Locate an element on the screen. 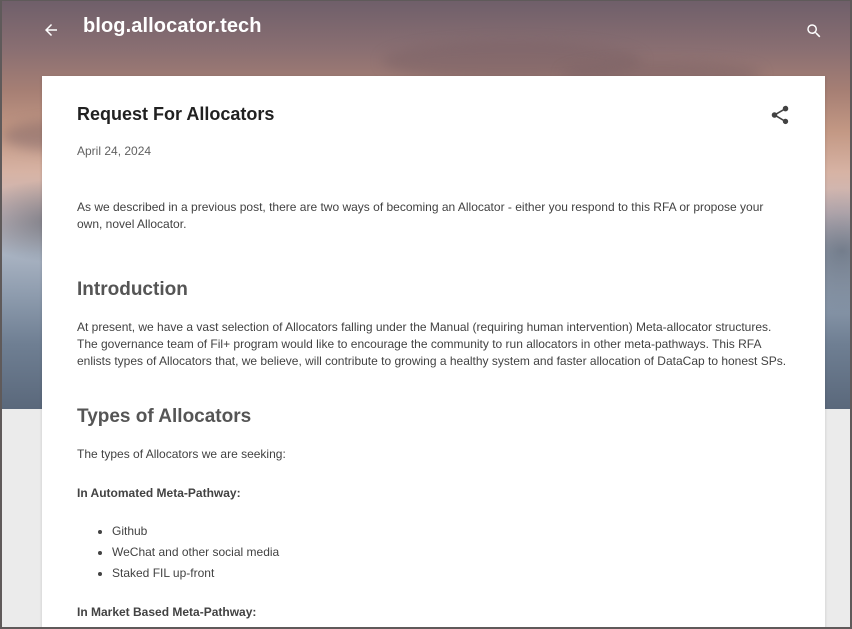 The image size is (852, 629). search-icon is located at coordinates (814, 31).